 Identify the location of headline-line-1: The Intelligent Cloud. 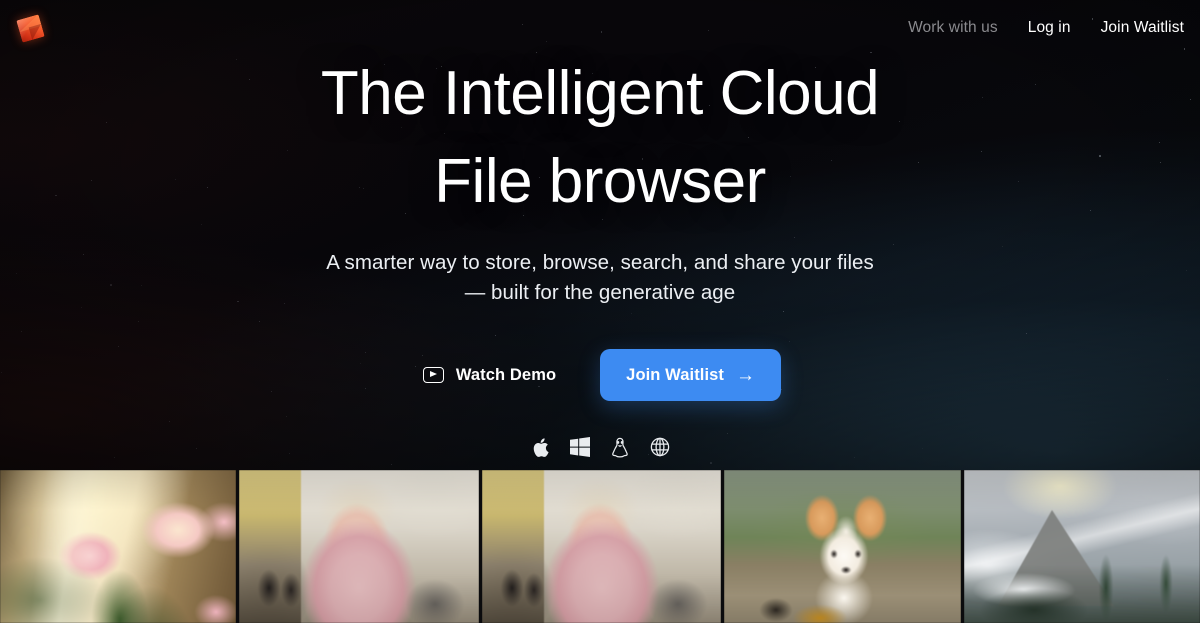
(600, 93).